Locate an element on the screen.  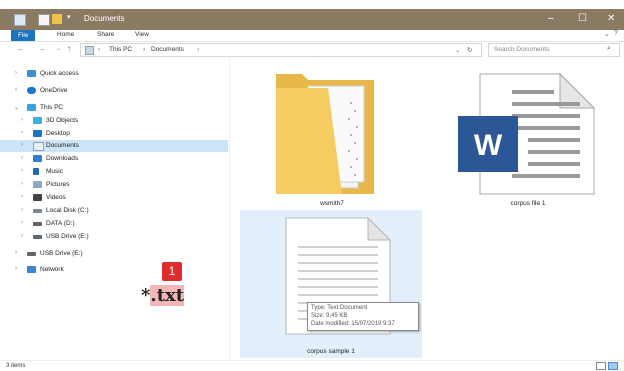
nav-label: USB Drive (E:) is located at coordinates (67, 236).